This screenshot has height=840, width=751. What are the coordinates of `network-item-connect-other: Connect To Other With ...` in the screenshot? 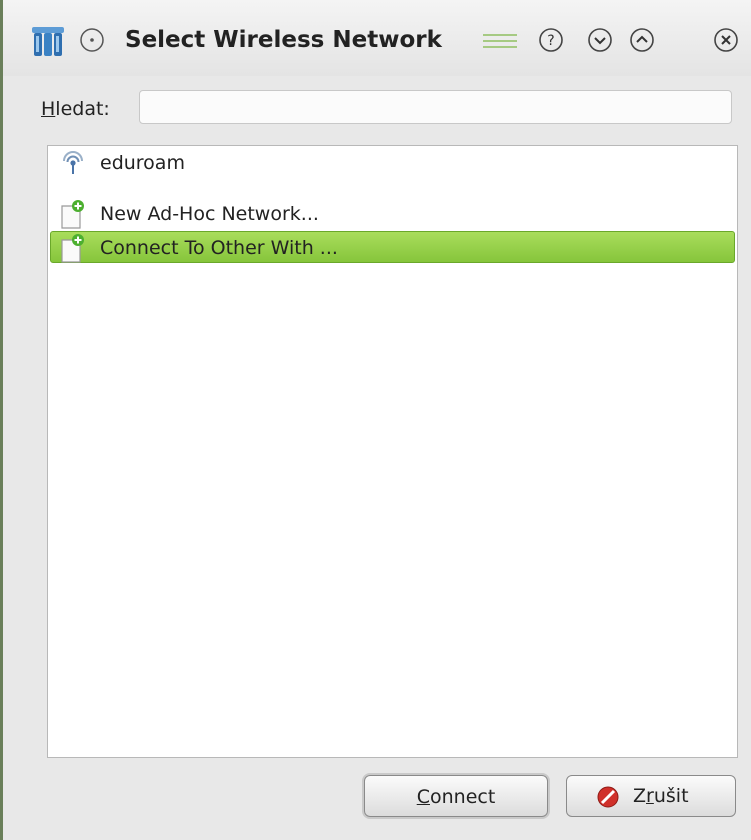 It's located at (392, 247).